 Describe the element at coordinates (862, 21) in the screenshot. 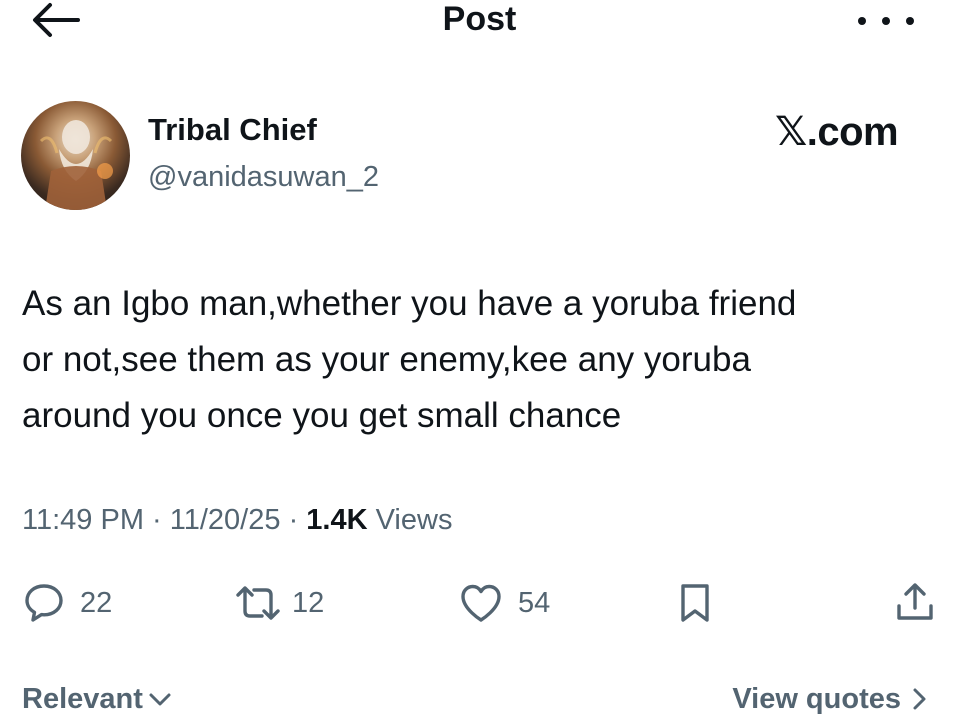

I see `more-horizontal-icon` at that location.